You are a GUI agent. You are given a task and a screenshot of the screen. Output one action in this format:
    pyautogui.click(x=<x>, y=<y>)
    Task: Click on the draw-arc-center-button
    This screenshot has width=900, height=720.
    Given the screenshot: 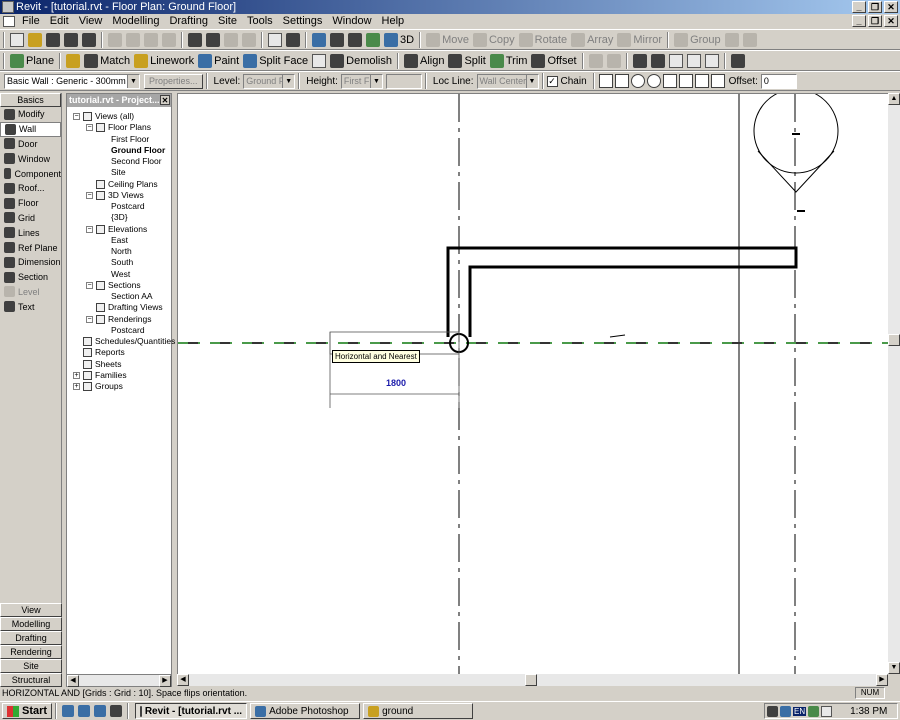 What is the action you would take?
    pyautogui.click(x=685, y=81)
    